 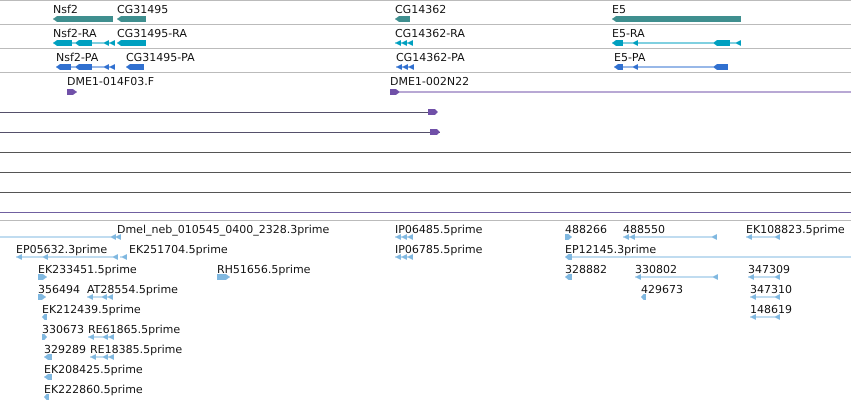 I want to click on est-label: EK108823.5prime, so click(x=795, y=229).